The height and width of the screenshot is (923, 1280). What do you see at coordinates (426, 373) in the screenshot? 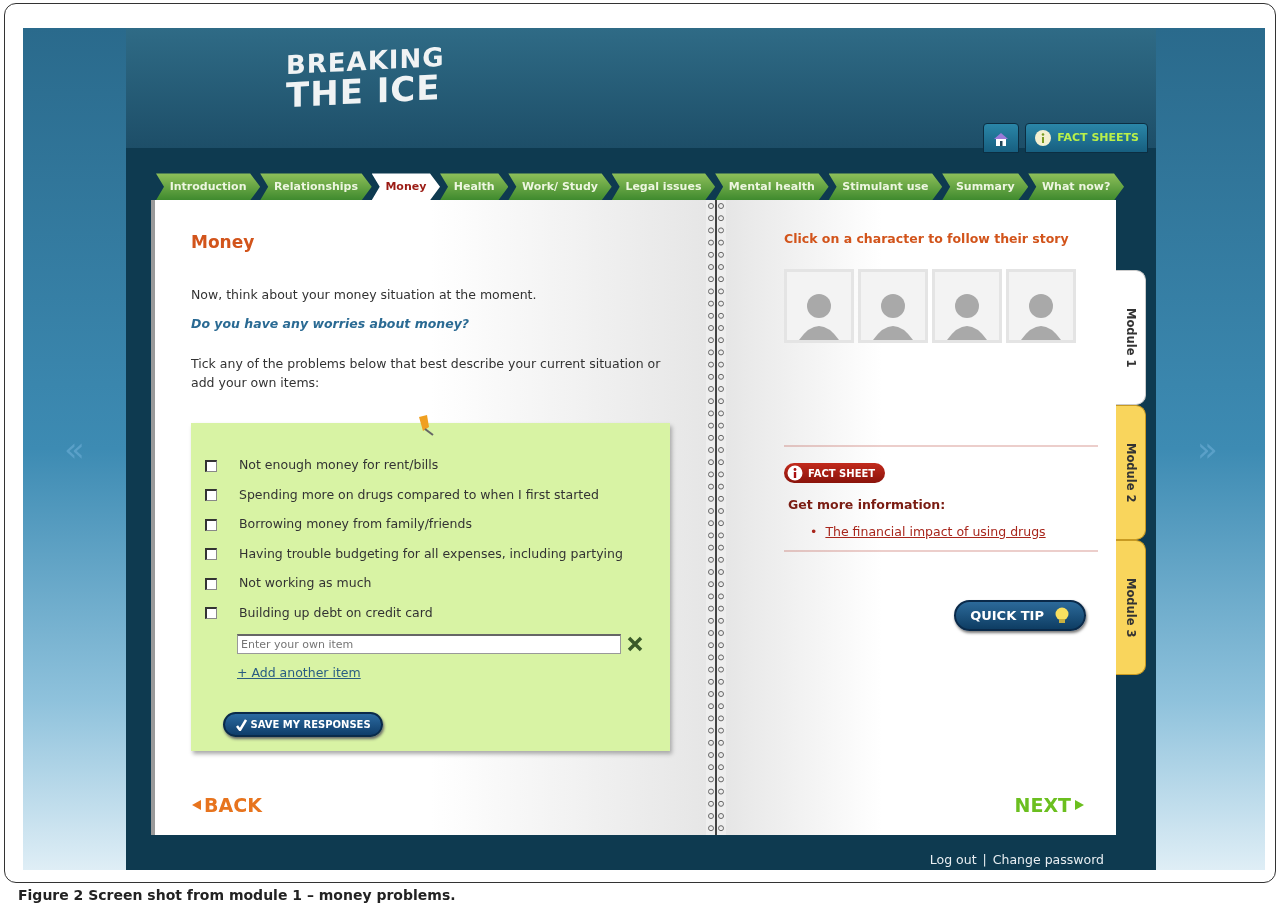
I see `instruction-text: Tick any of the problems below that best describe your current situation or add your own items:` at bounding box center [426, 373].